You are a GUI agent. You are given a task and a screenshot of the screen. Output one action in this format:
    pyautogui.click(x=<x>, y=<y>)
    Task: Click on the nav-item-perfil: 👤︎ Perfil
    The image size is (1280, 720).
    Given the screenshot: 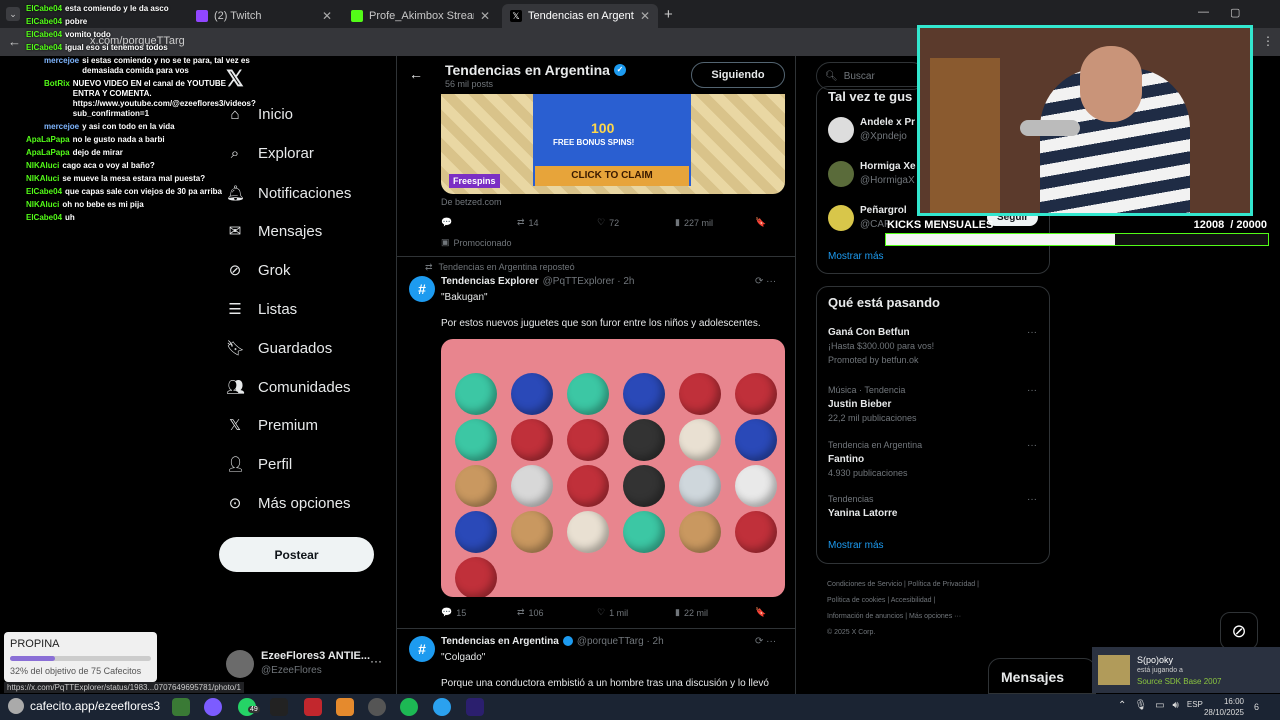 What is the action you would take?
    pyautogui.click(x=259, y=464)
    